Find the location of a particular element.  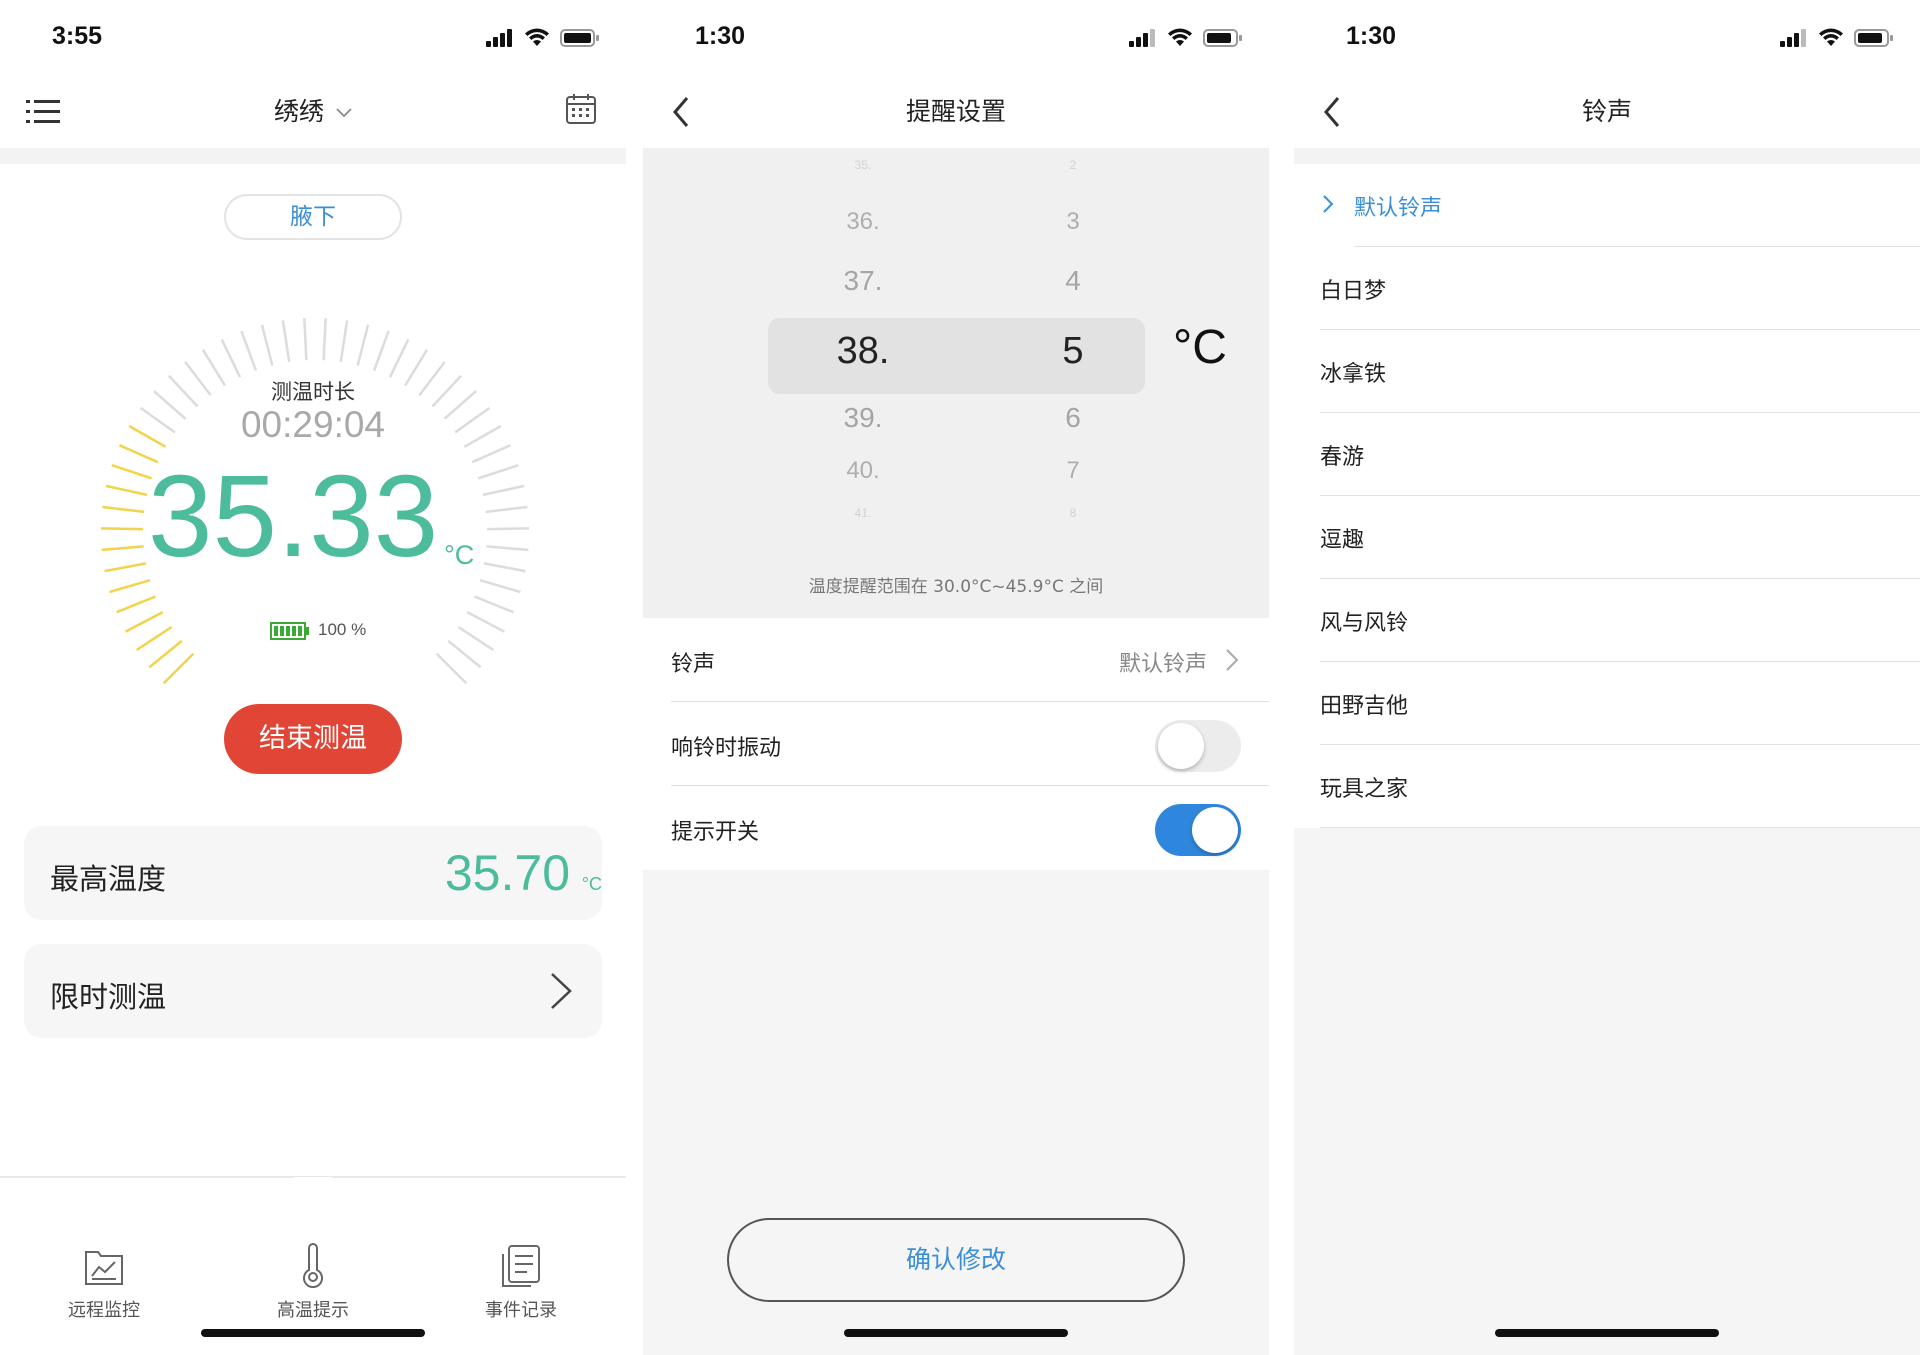

picker-decimal-option: 7 is located at coordinates (1073, 471).